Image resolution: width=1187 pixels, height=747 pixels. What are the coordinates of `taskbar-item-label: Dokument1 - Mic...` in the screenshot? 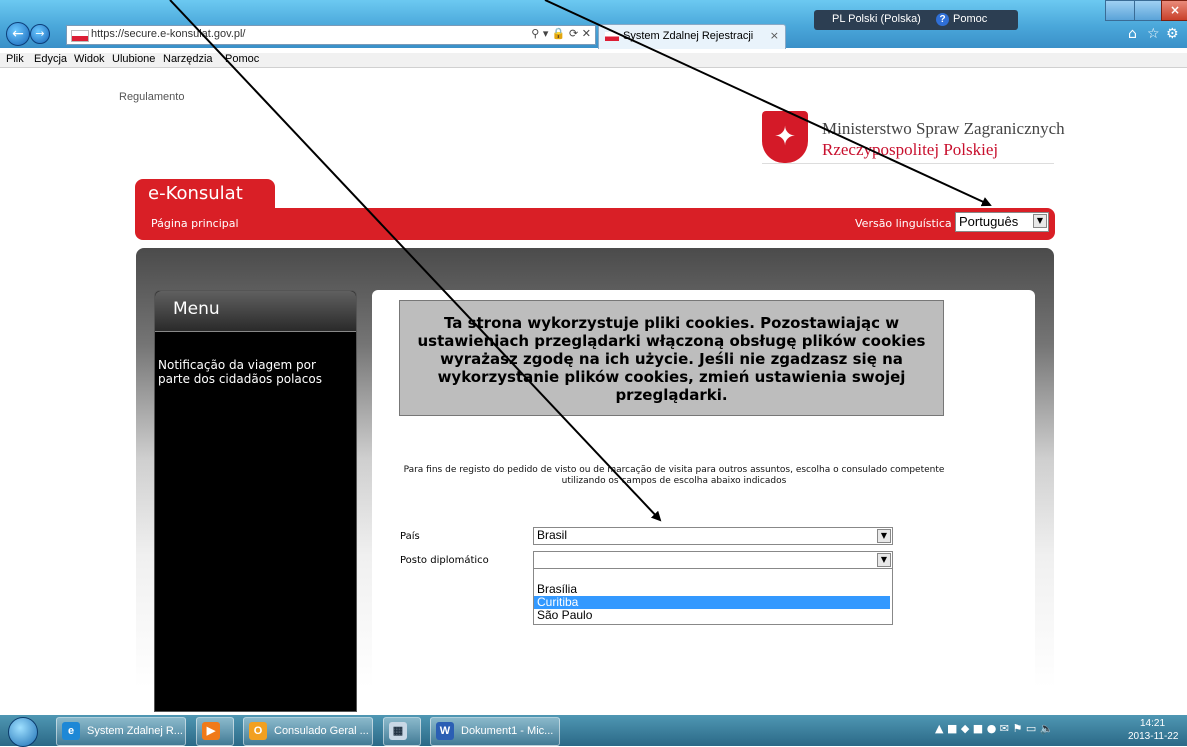 It's located at (507, 731).